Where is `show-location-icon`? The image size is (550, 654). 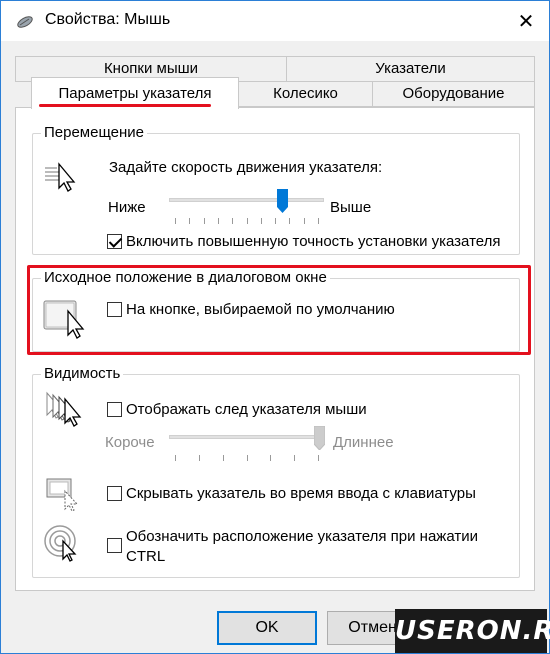 show-location-icon is located at coordinates (60, 543).